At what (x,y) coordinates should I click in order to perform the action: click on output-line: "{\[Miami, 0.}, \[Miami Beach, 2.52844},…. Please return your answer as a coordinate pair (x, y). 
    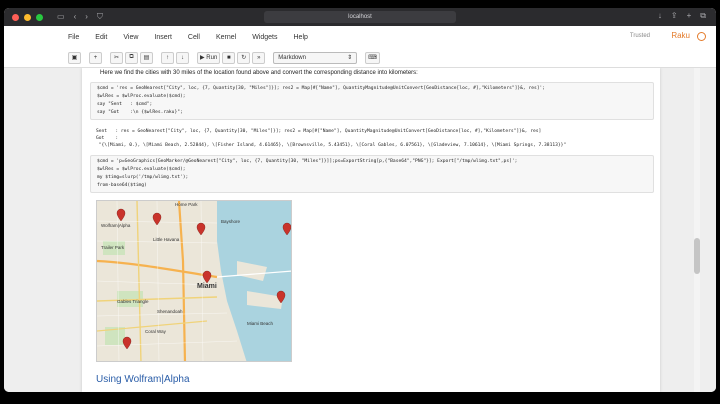
    Looking at the image, I should click on (331, 145).